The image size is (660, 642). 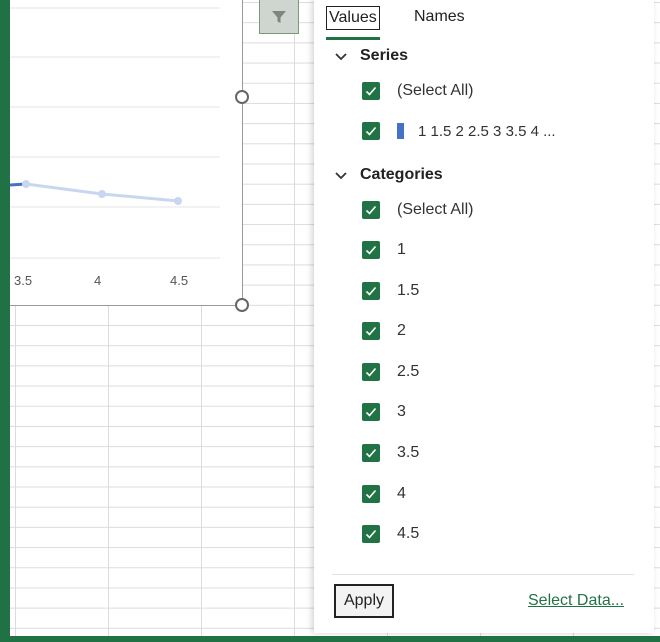 What do you see at coordinates (179, 280) in the screenshot?
I see `chart-x-tick-label: 4.5` at bounding box center [179, 280].